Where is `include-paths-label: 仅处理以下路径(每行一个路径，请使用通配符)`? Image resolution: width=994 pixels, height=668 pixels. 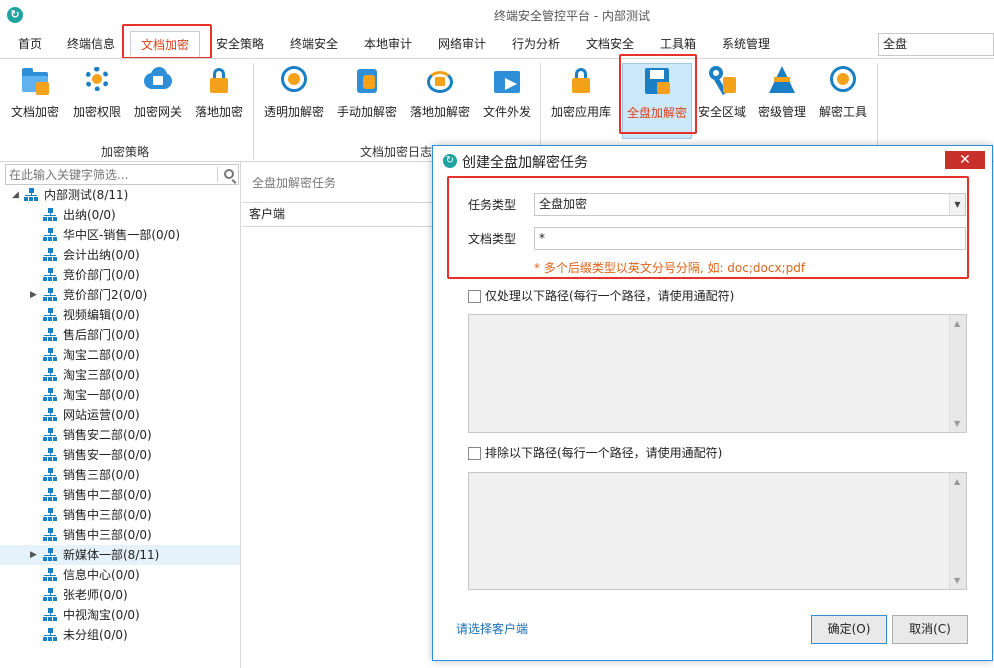
include-paths-label: 仅处理以下路径(每行一个路径，请使用通配符) is located at coordinates (610, 296).